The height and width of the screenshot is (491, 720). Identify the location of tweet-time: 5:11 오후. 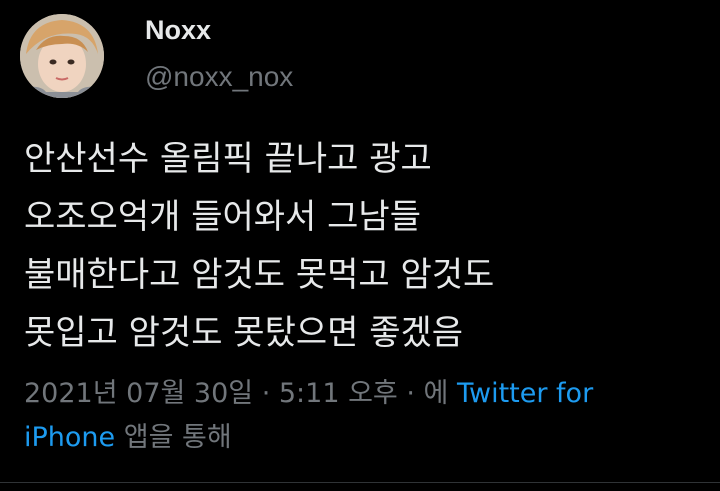
(338, 393).